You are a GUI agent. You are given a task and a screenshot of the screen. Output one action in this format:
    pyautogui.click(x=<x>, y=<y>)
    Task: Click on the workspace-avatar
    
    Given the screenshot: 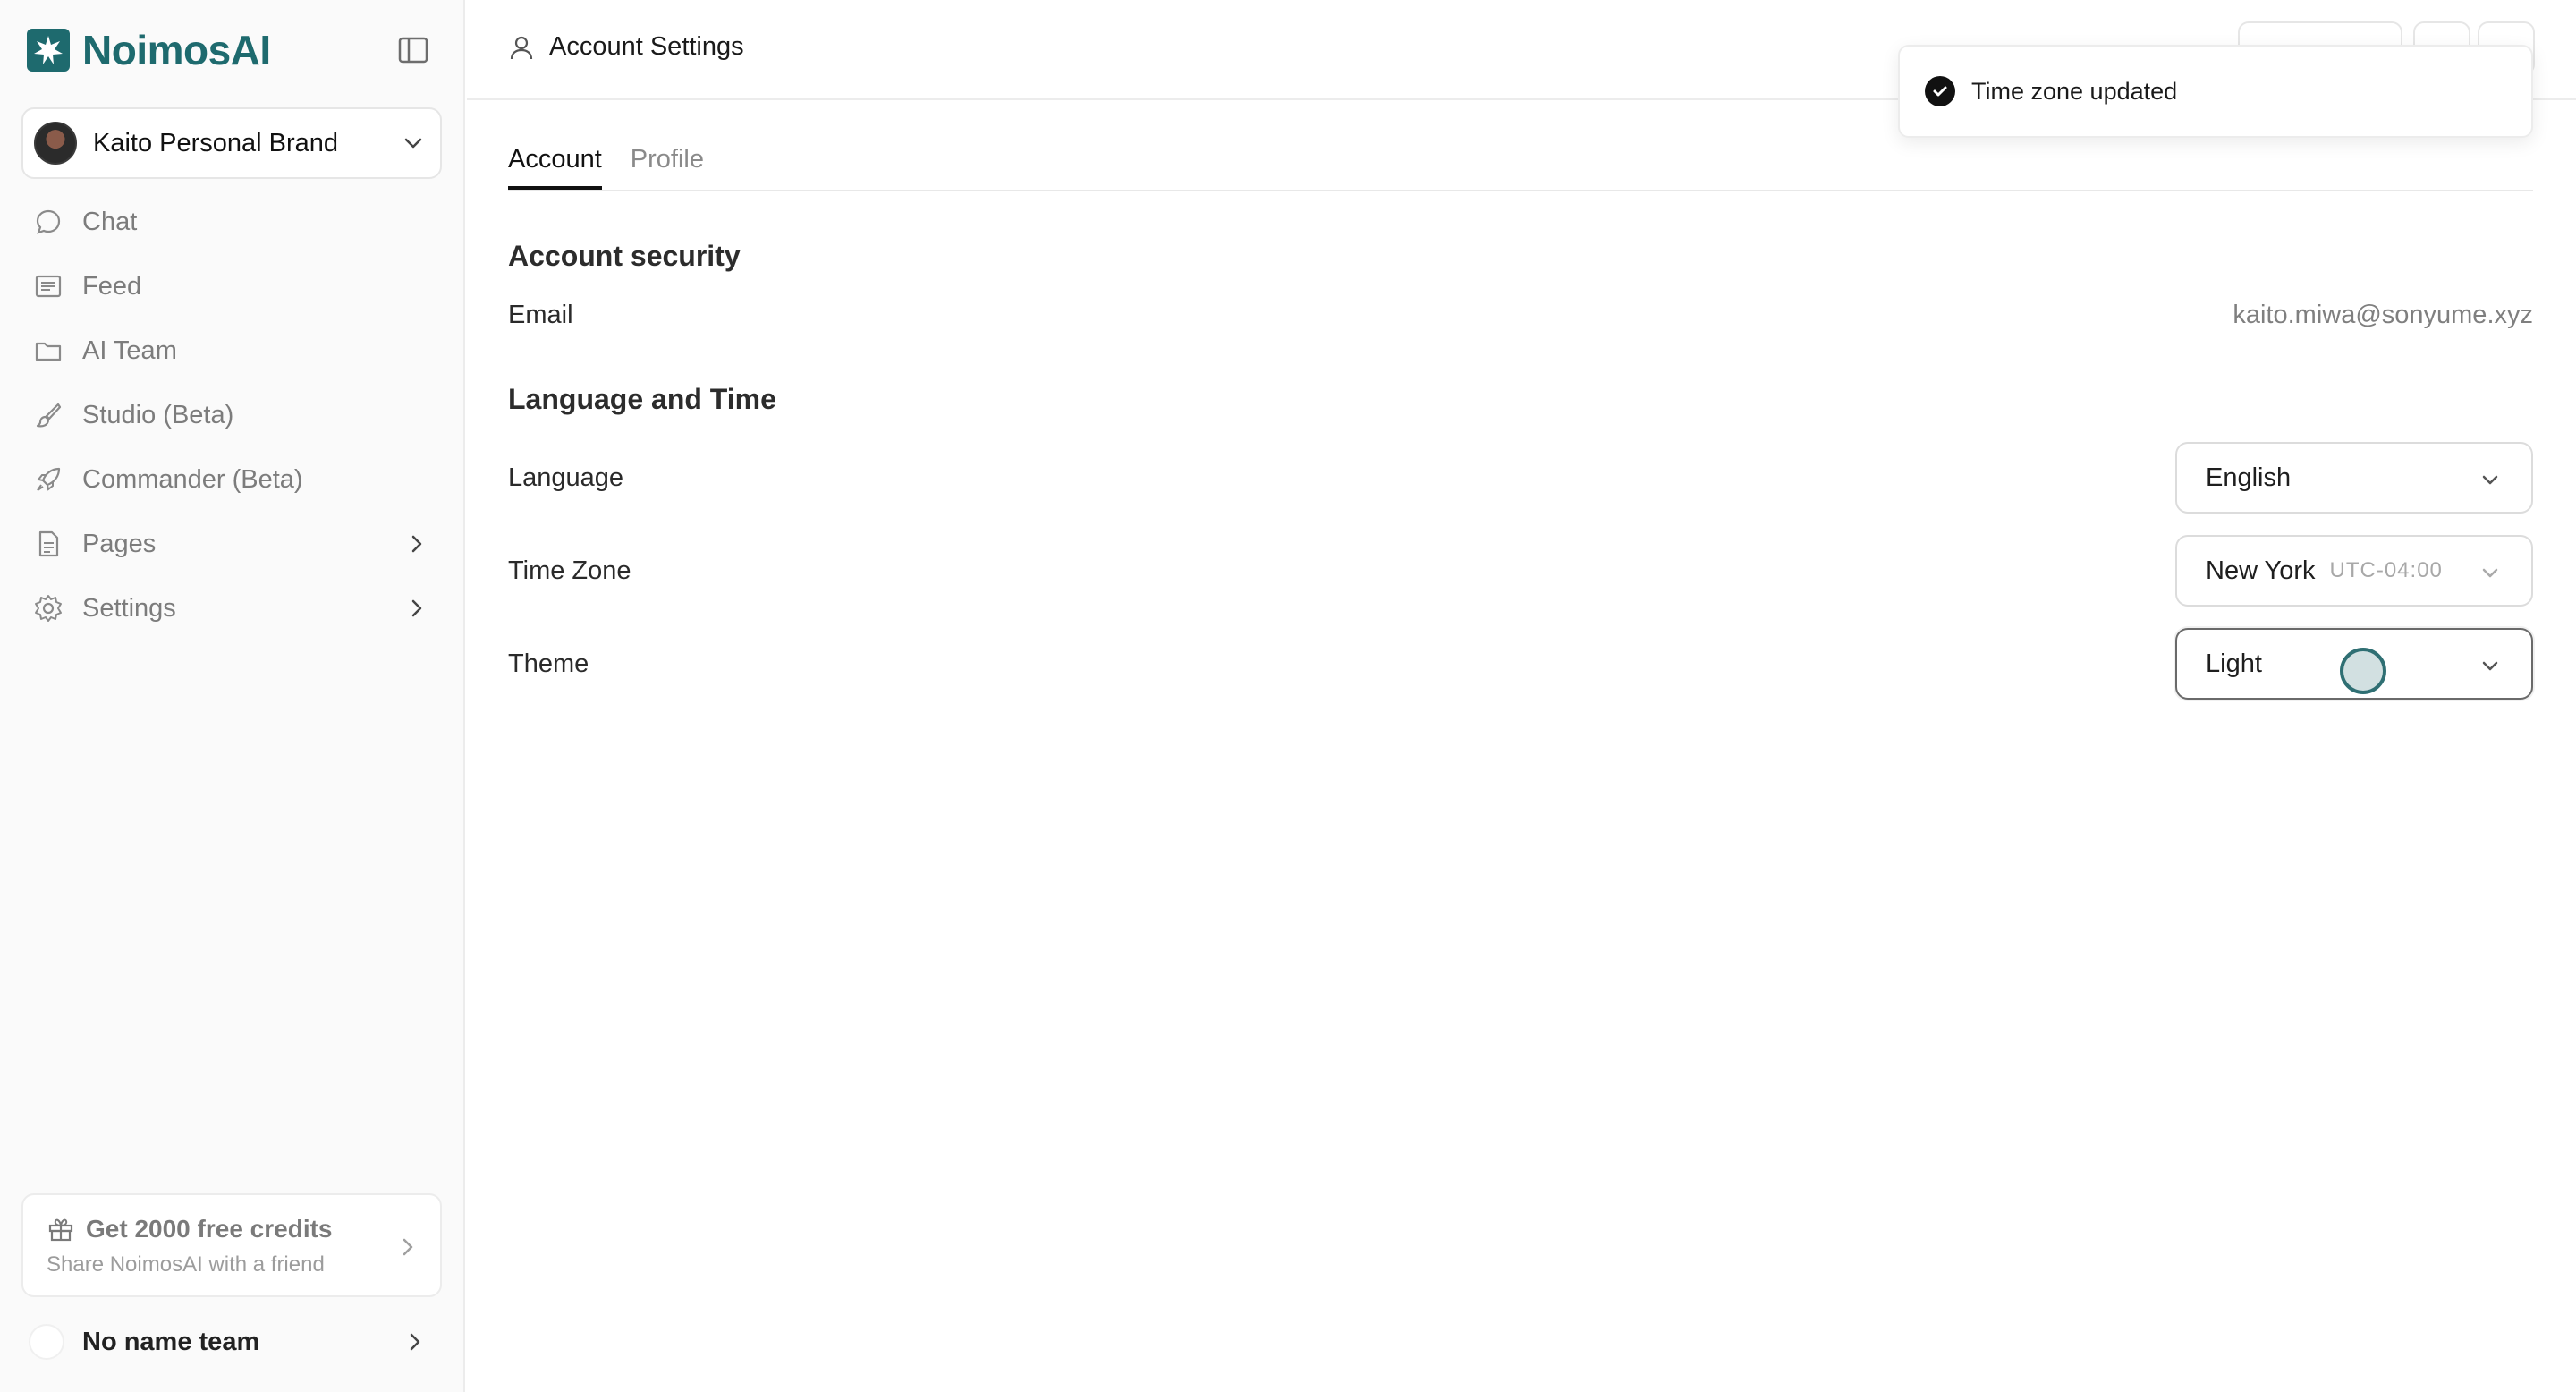 What is the action you would take?
    pyautogui.click(x=55, y=143)
    